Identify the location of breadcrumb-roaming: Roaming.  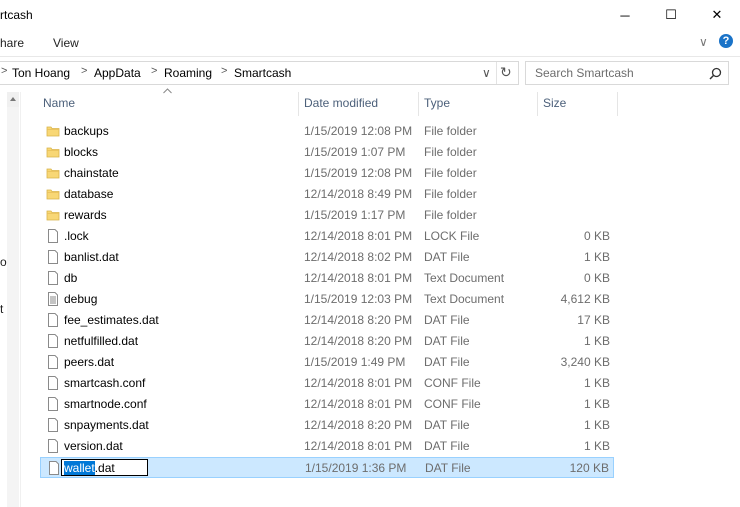
(188, 73).